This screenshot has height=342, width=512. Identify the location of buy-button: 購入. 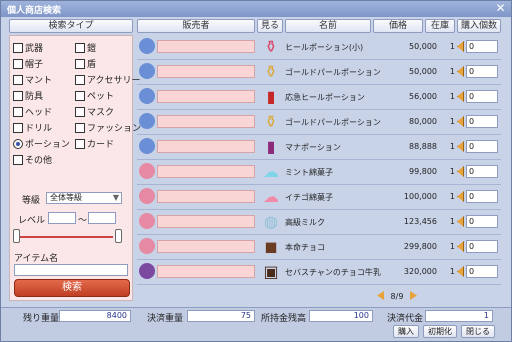
(406, 331).